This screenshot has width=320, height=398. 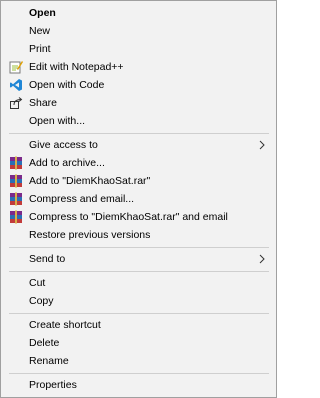 I want to click on menu-item-label: Delete, so click(x=44, y=343).